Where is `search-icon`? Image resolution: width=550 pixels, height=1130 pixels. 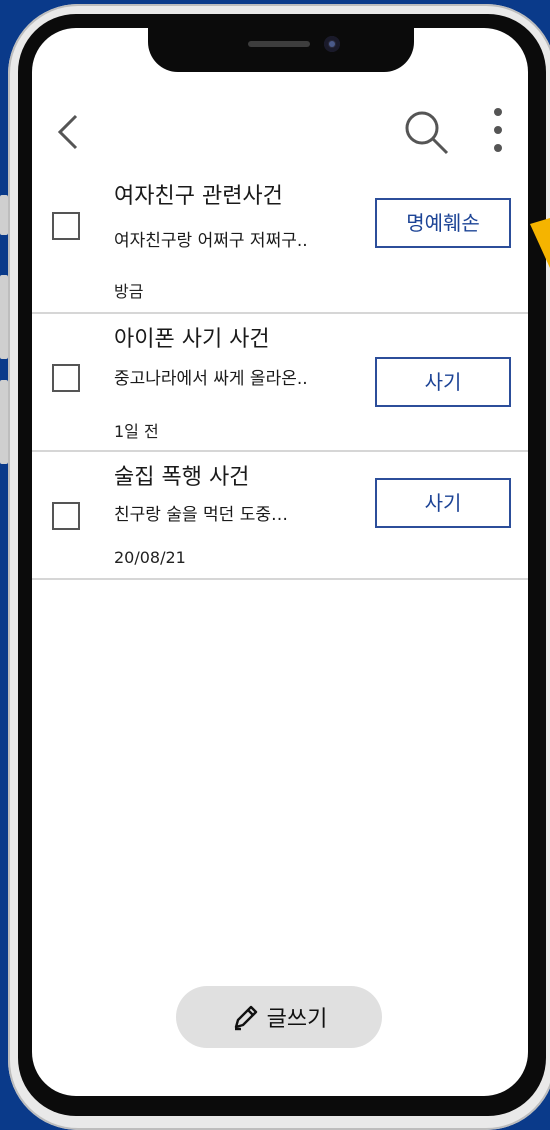
search-icon is located at coordinates (427, 133).